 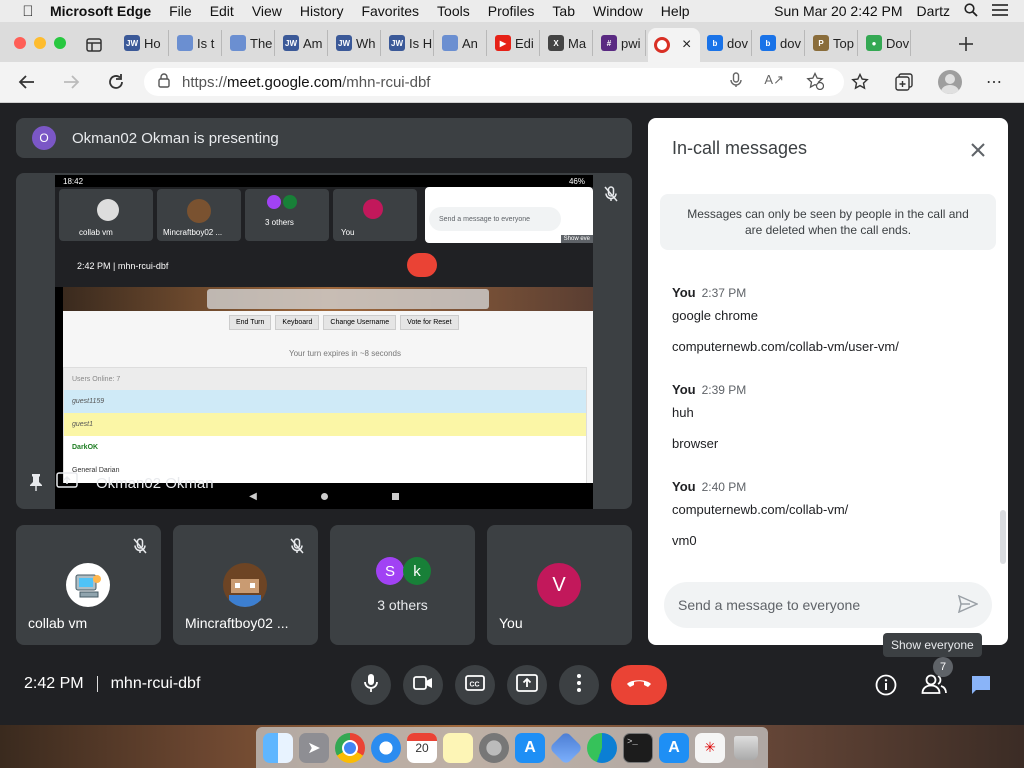 What do you see at coordinates (760, 509) in the screenshot?
I see `message-text: computernewb.com/collab-vm/` at bounding box center [760, 509].